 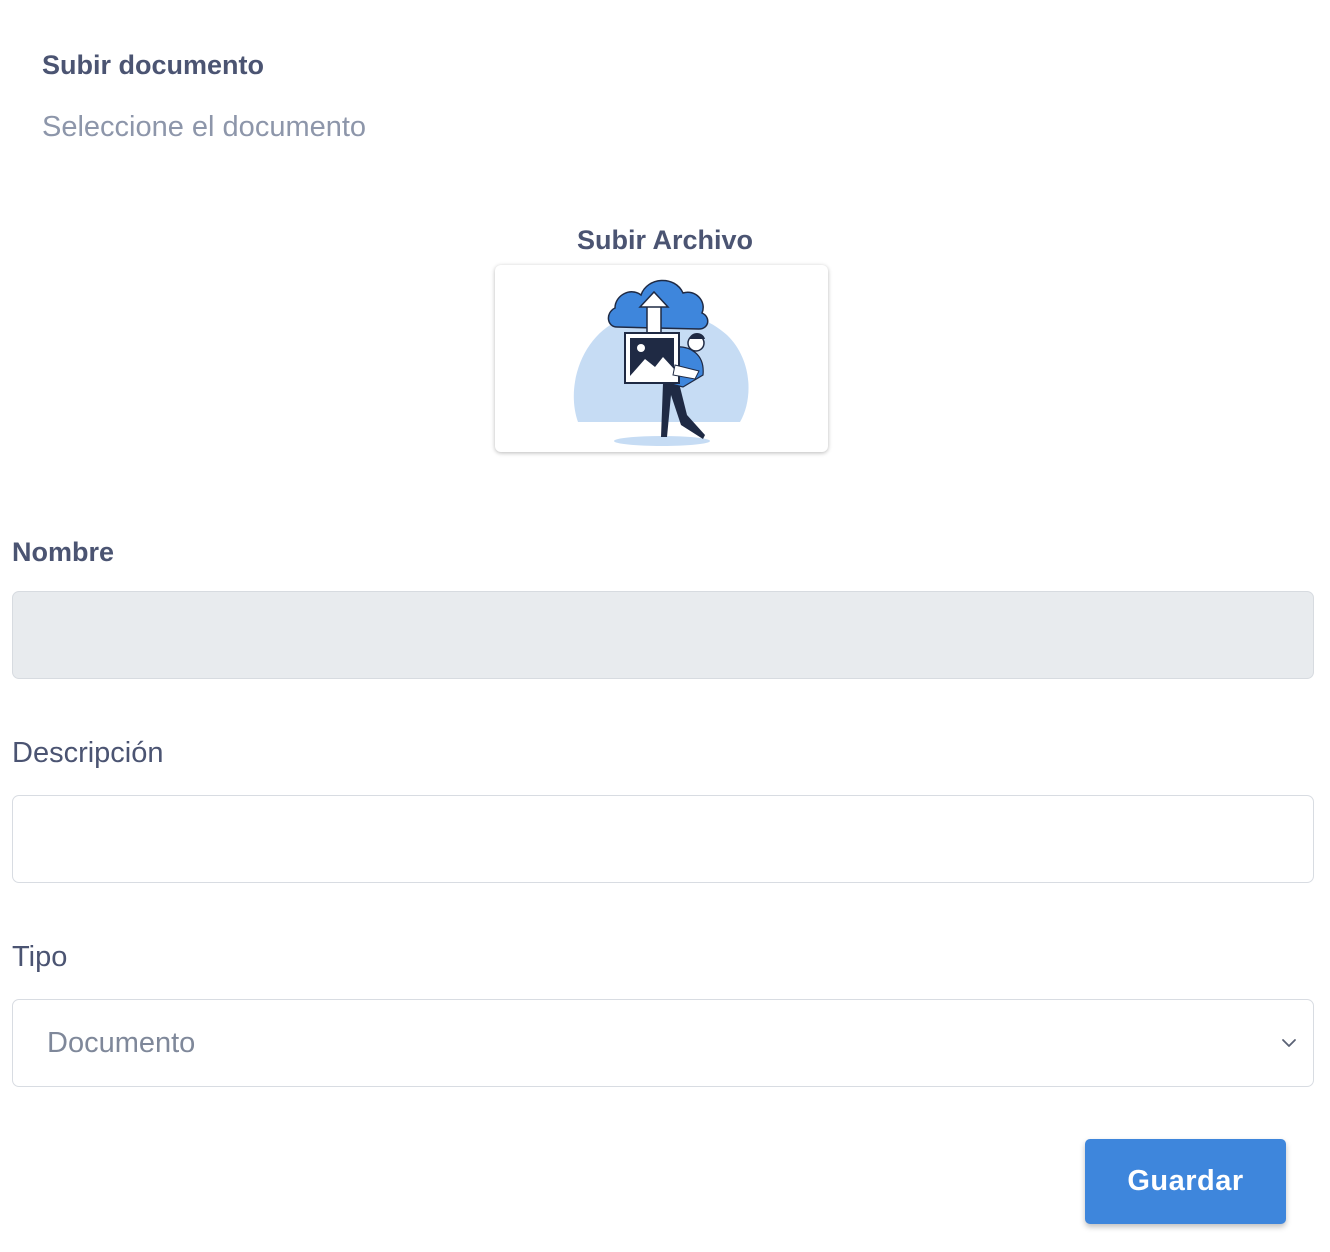 I want to click on descripcion-label: Descripción, so click(x=88, y=753).